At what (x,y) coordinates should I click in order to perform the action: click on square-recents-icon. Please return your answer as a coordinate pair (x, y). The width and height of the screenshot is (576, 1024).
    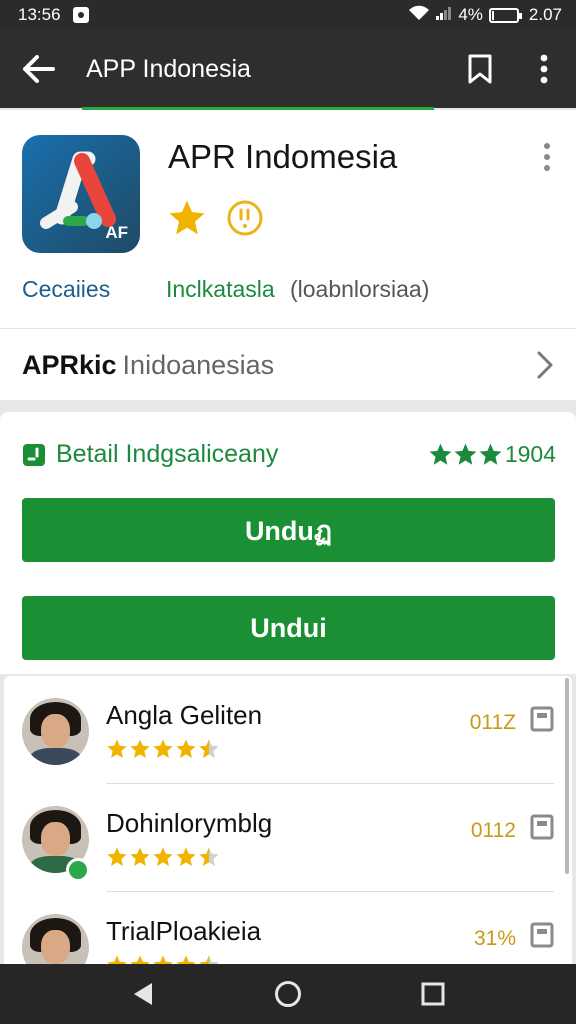
    Looking at the image, I should click on (433, 994).